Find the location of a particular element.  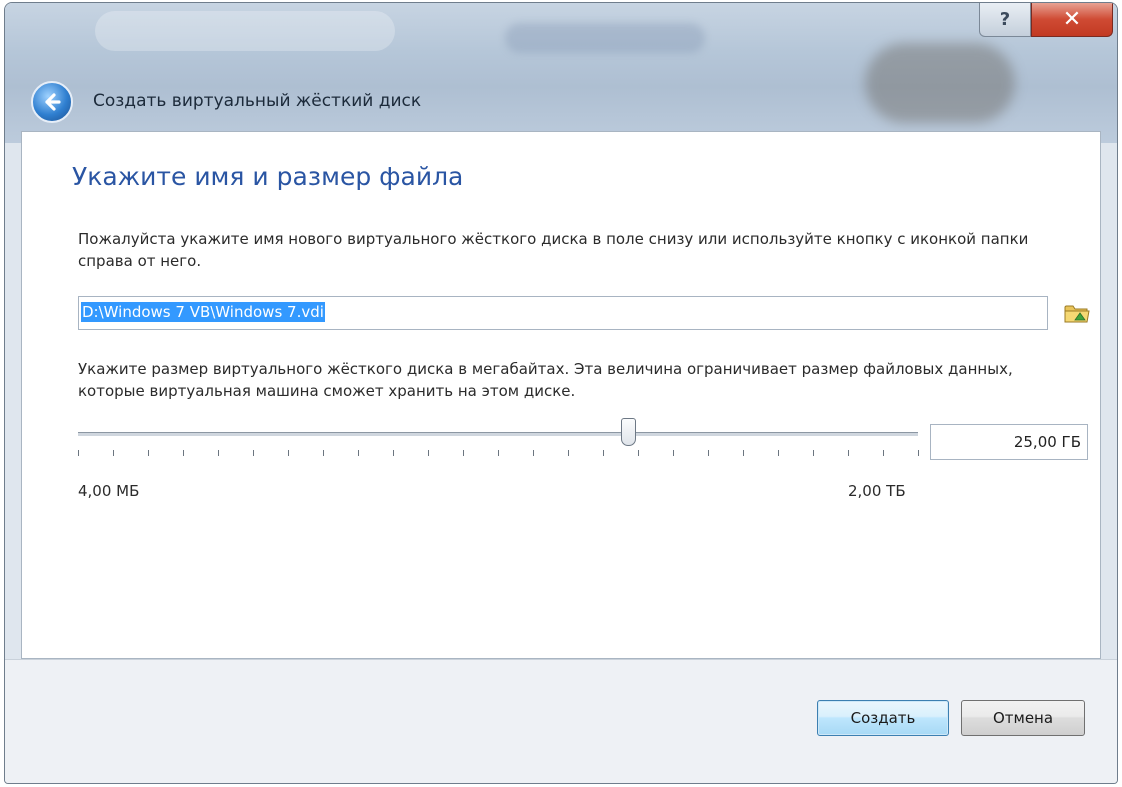

close-button: ✕ is located at coordinates (1072, 20).